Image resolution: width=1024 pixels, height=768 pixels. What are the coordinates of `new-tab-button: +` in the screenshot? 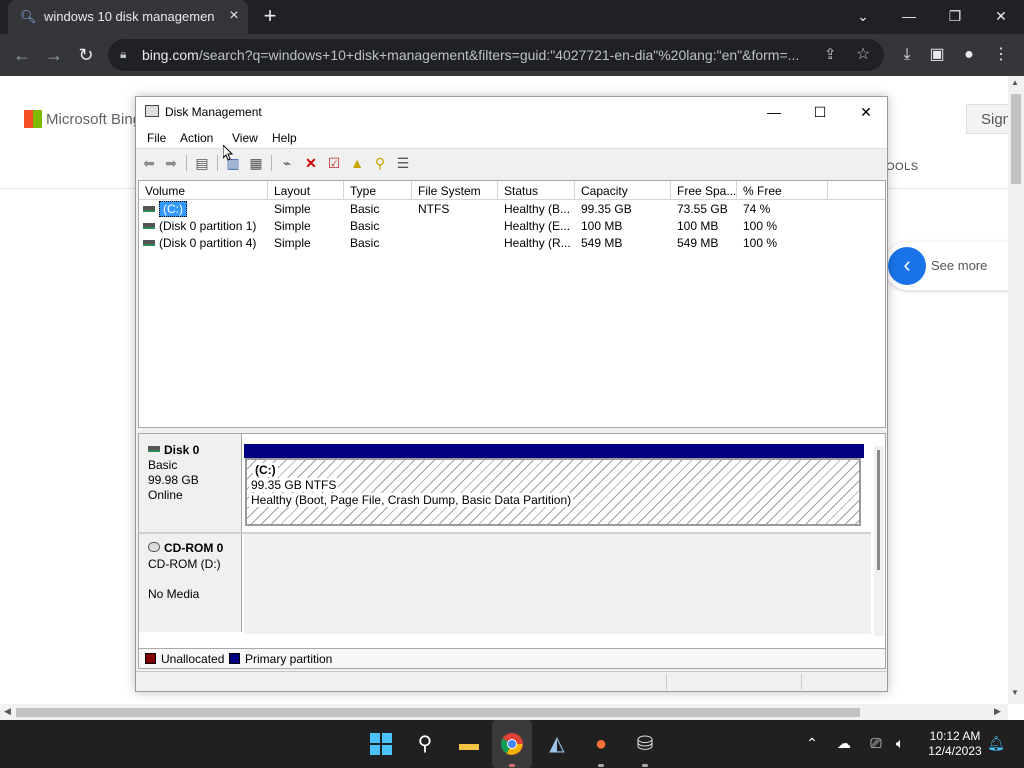 It's located at (270, 16).